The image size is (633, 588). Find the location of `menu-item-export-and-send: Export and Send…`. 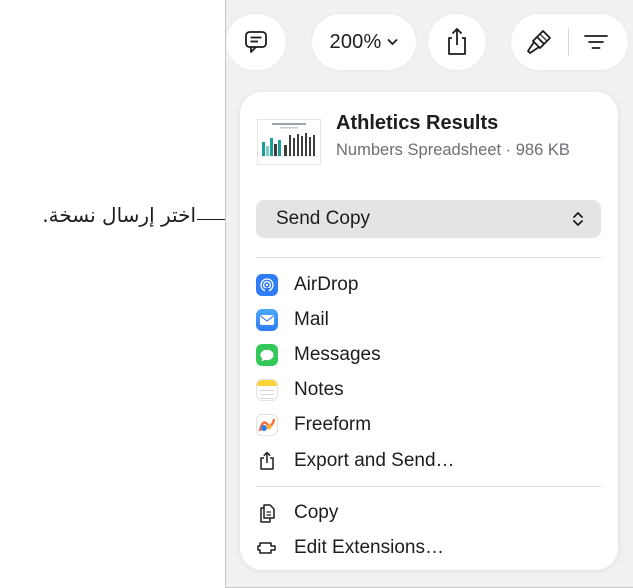

menu-item-export-and-send: Export and Send… is located at coordinates (428, 461).